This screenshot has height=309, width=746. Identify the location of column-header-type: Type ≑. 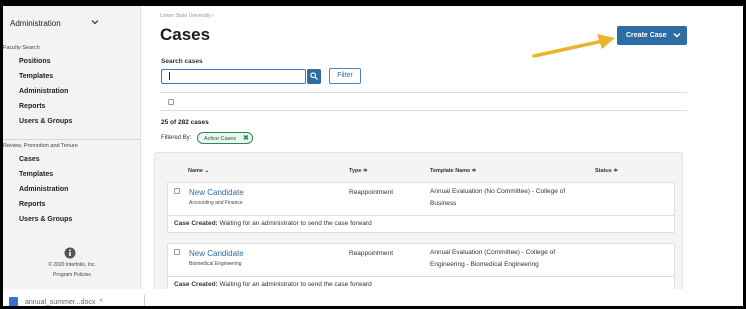
(358, 171).